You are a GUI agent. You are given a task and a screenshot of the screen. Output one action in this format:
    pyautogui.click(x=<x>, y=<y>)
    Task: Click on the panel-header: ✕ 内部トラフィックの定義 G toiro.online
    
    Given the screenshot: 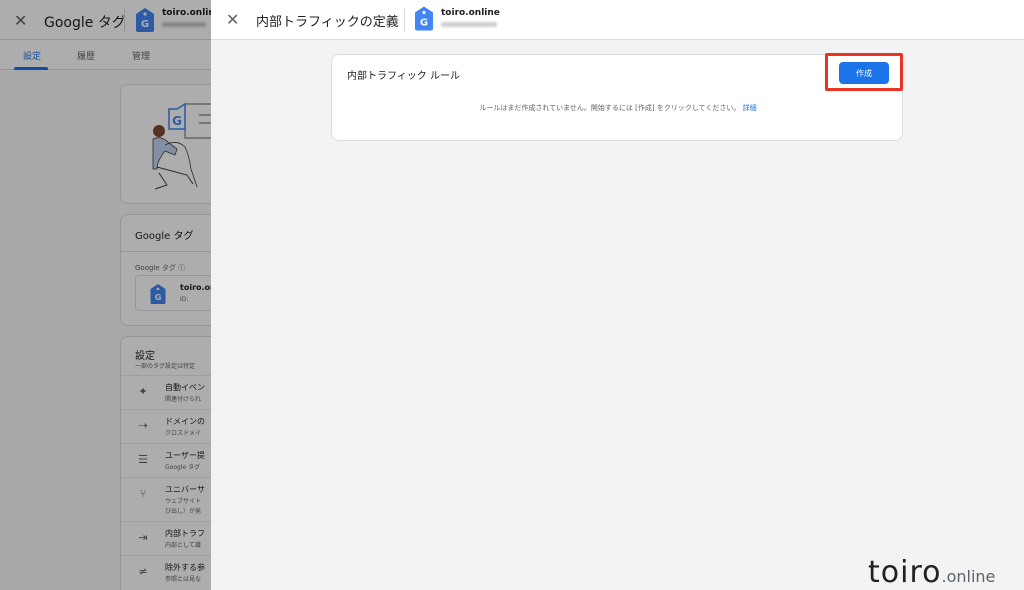 What is the action you would take?
    pyautogui.click(x=617, y=20)
    